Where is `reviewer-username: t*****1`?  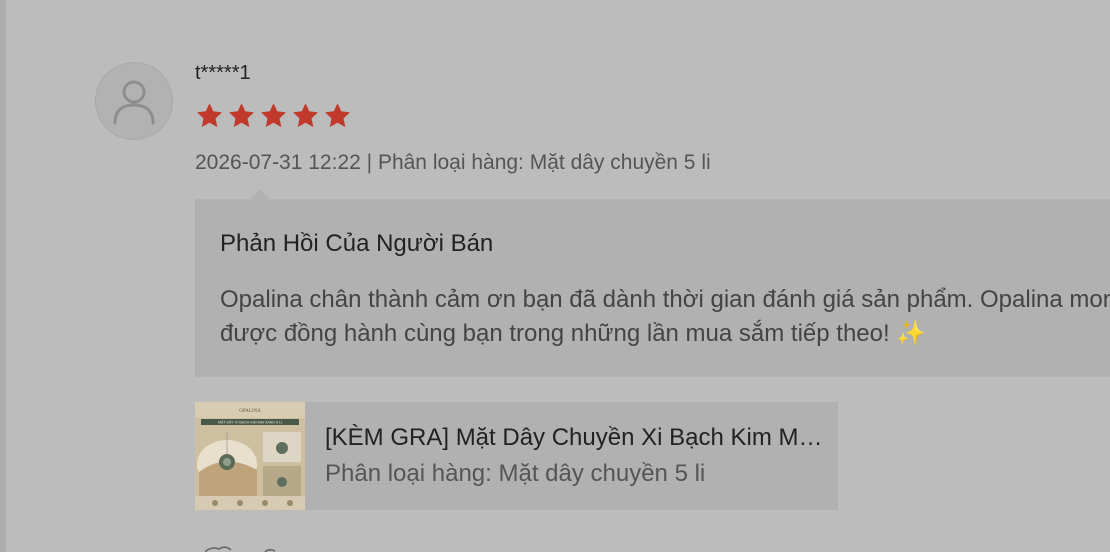
reviewer-username: t*****1 is located at coordinates (223, 73).